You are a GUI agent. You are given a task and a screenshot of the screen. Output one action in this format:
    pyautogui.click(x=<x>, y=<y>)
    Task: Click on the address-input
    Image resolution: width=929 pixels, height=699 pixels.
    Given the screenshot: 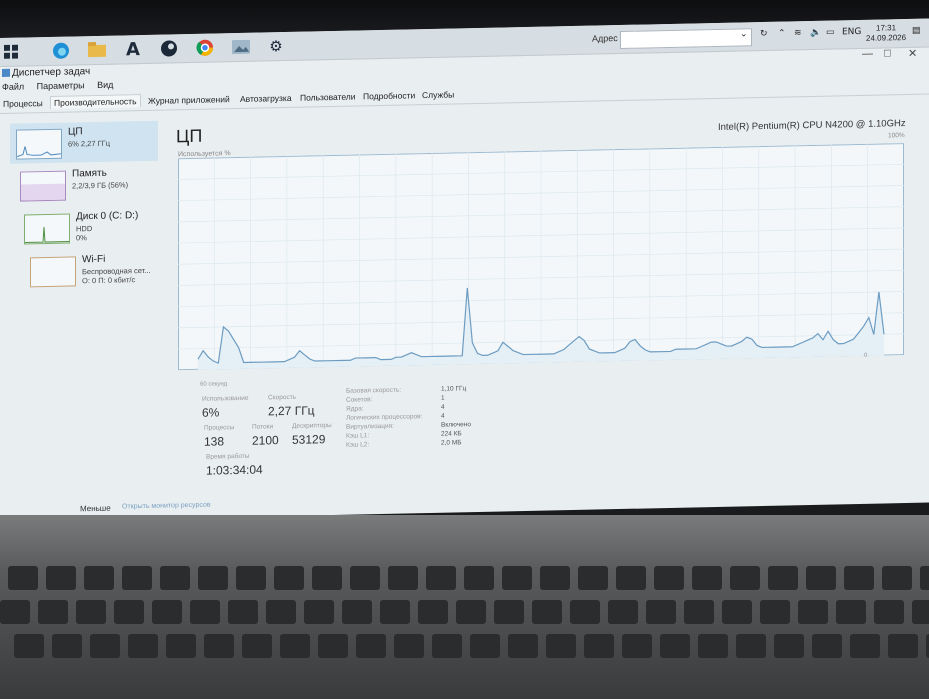 What is the action you would take?
    pyautogui.click(x=686, y=39)
    